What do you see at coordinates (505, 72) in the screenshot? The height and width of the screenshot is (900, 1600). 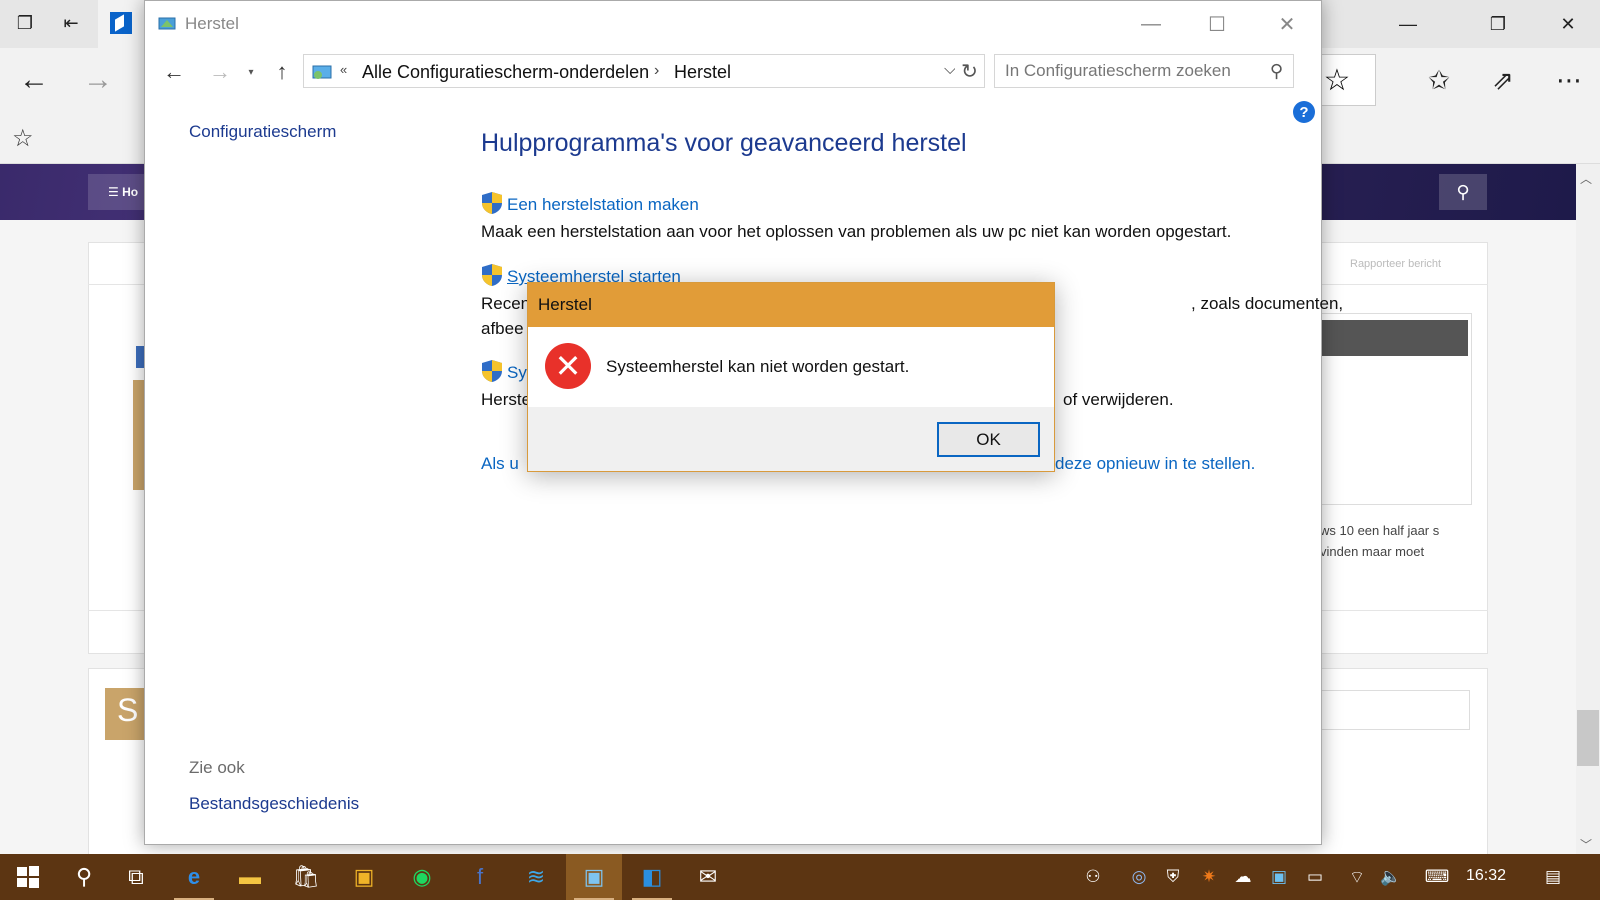 I see `breadcrumb-all-items: Alle Configuratiescherm-onderdelen` at bounding box center [505, 72].